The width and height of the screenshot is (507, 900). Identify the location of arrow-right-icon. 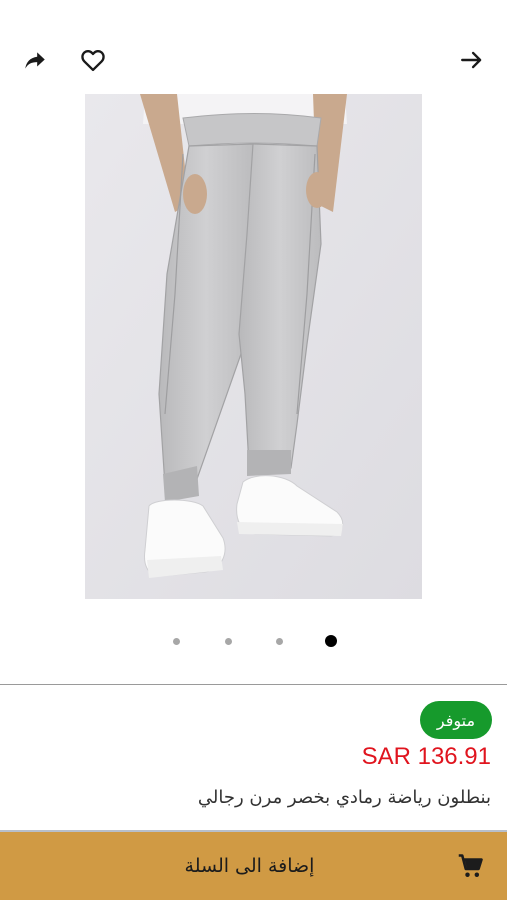
(471, 60).